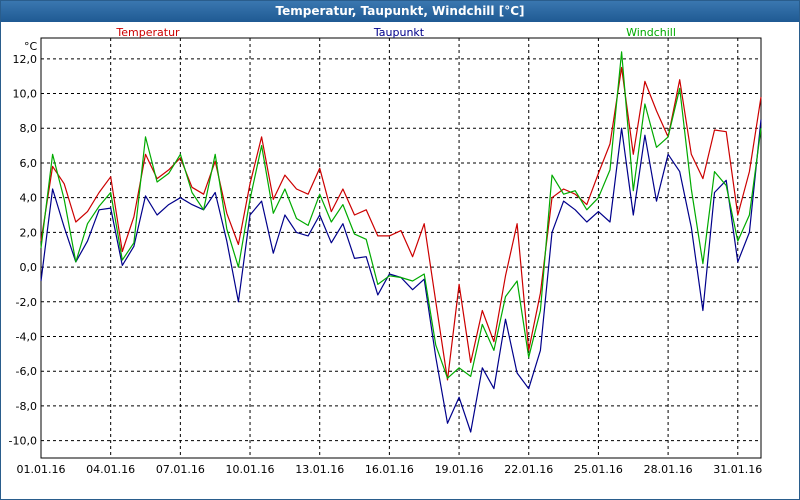 This screenshot has width=800, height=500. I want to click on x-tick-label: 16.01.16, so click(389, 469).